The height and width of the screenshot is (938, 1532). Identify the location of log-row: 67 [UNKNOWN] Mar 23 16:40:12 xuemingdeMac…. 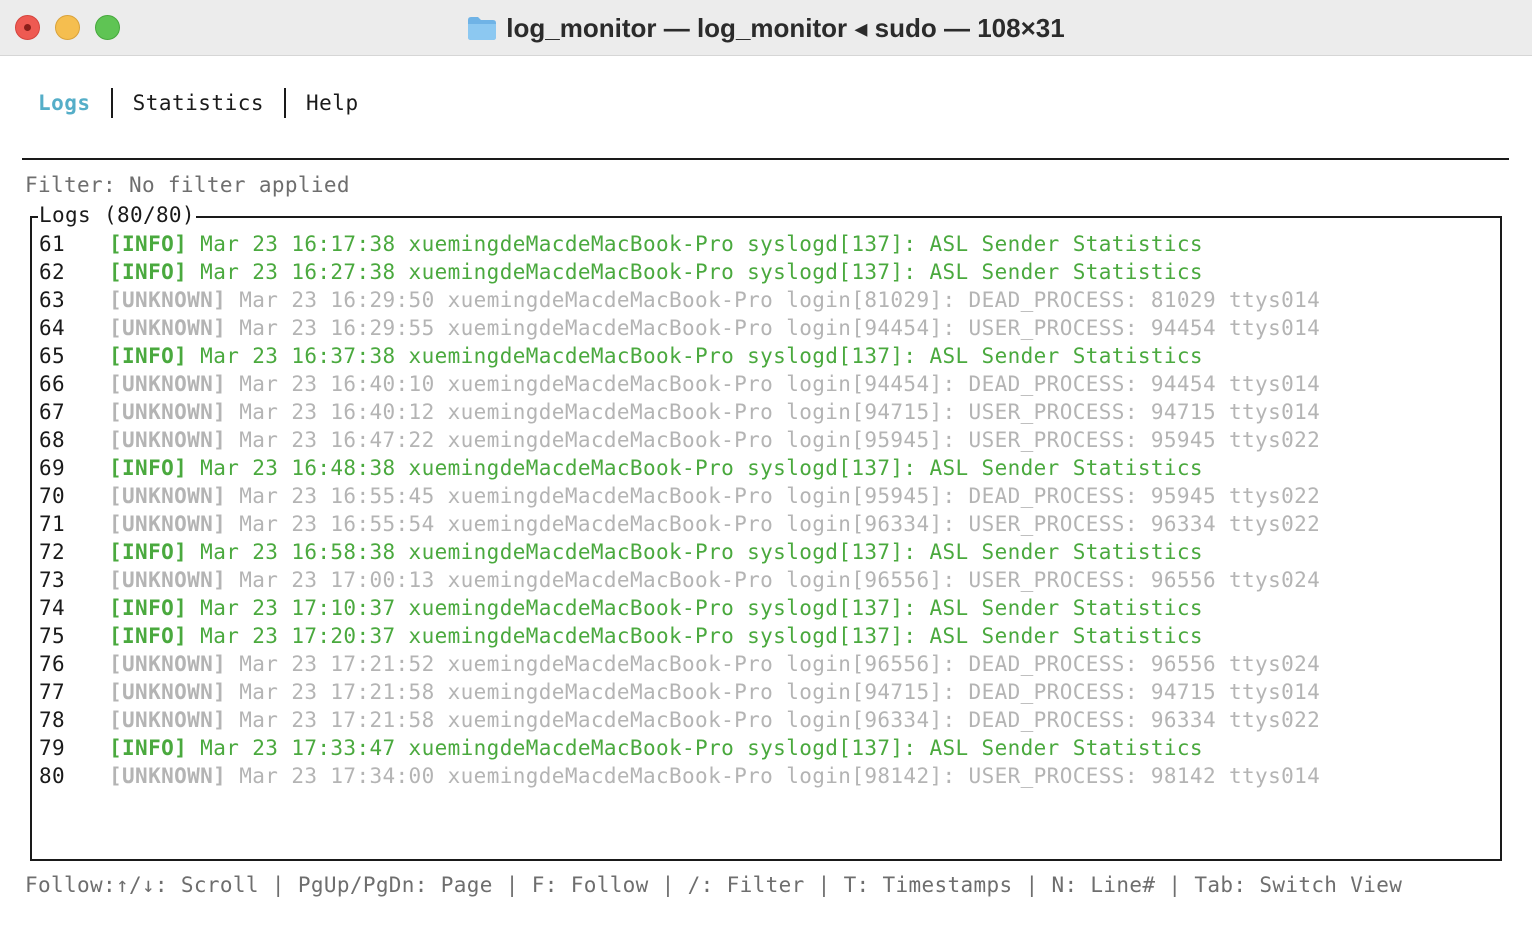
(679, 412).